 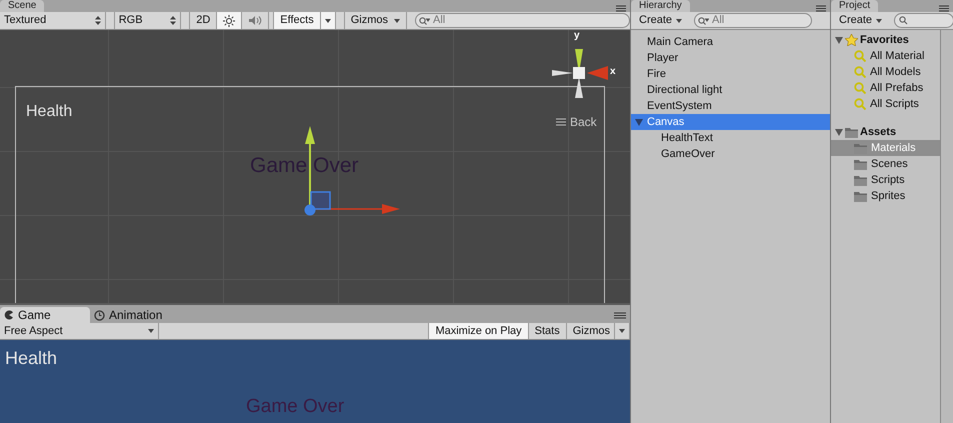 I want to click on render-mode-dropdown: RGB, so click(x=148, y=20).